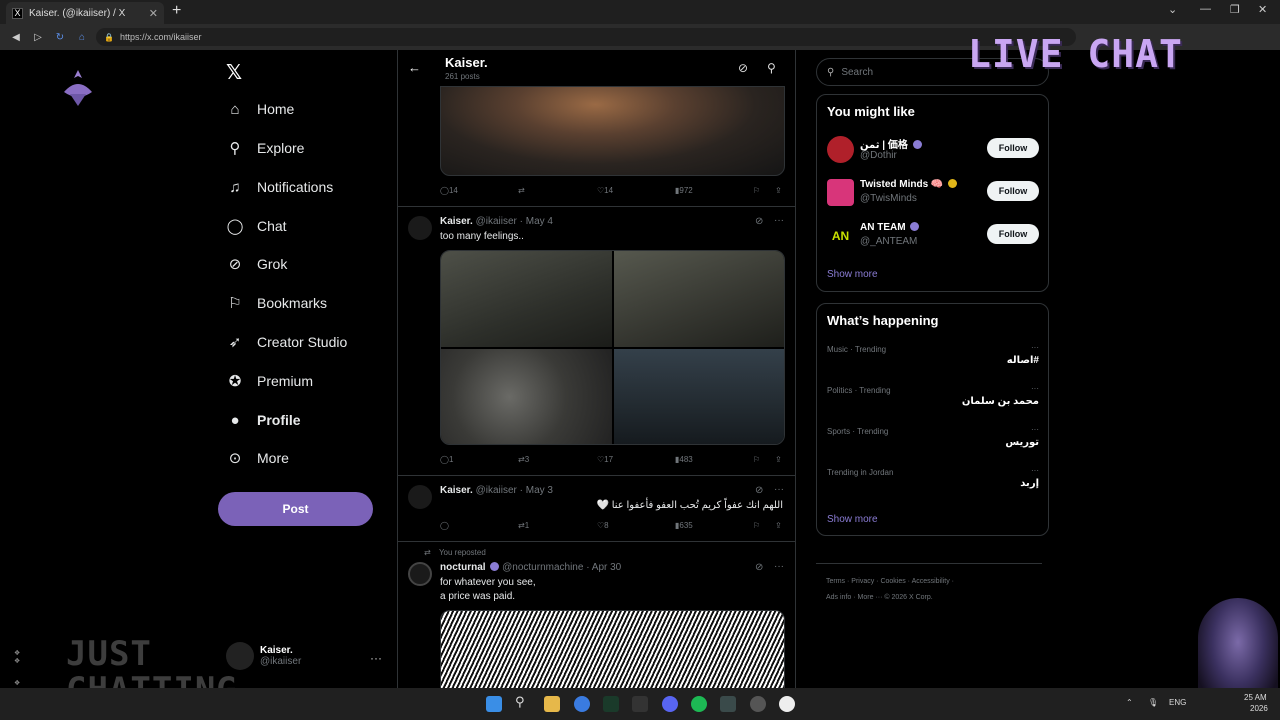 This screenshot has width=1280, height=720. I want to click on views-count: ▮ 972, so click(684, 190).